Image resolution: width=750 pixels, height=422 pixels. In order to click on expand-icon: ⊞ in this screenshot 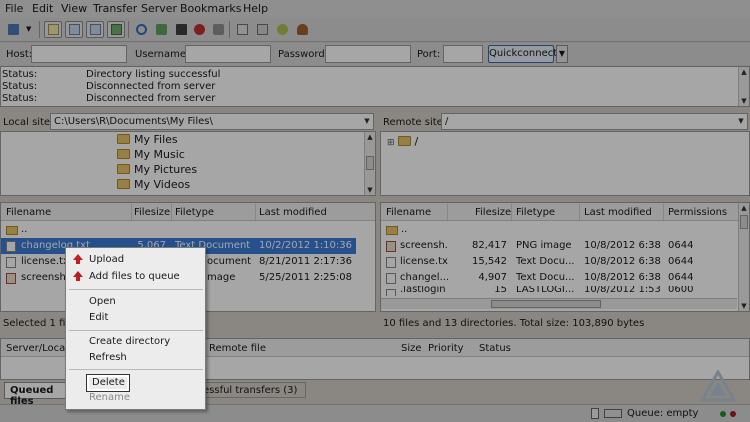, I will do `click(391, 143)`.